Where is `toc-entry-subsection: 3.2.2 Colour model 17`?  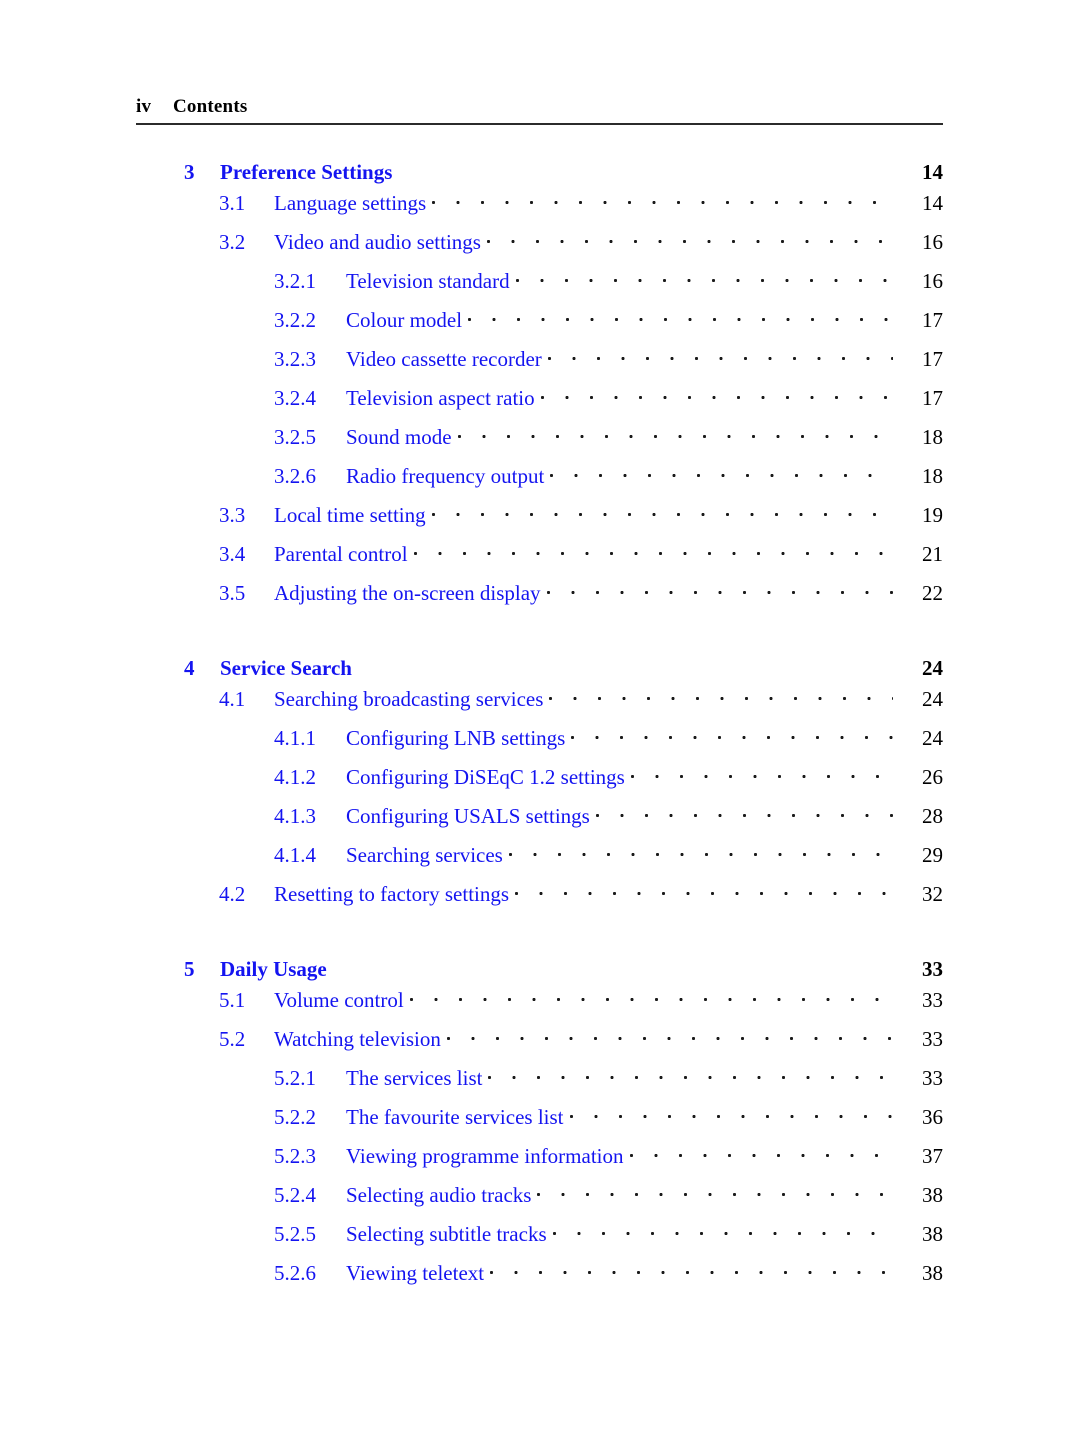
toc-entry-subsection: 3.2.2 Colour model 17 is located at coordinates (539, 325).